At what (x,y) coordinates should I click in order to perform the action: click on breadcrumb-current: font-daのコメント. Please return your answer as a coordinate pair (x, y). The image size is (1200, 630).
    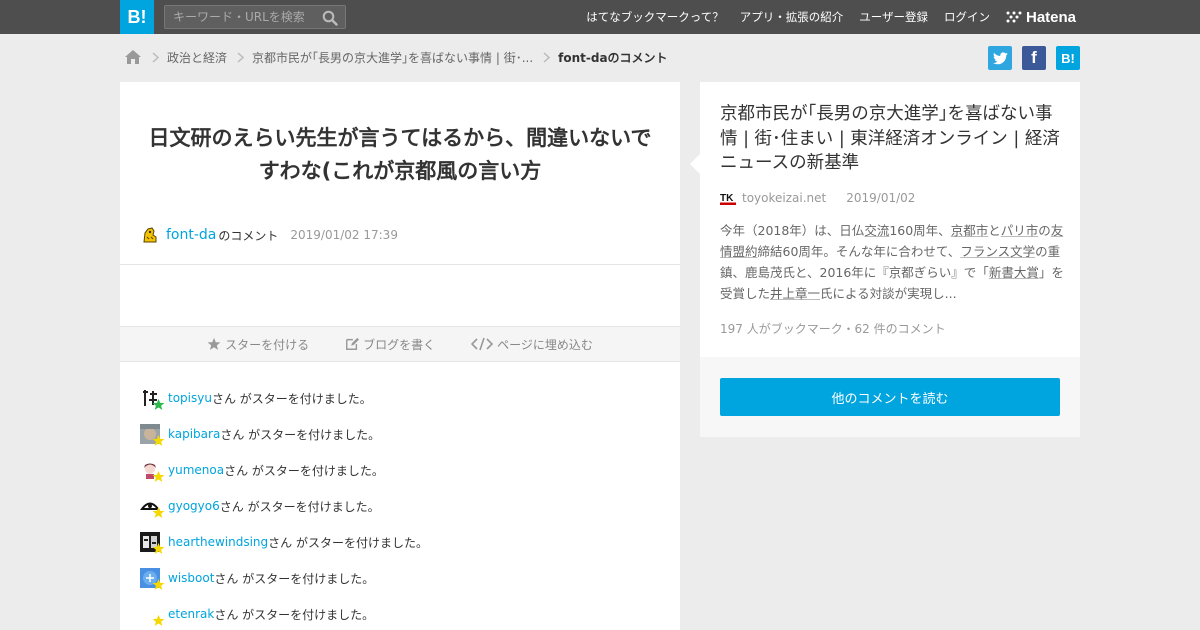
    Looking at the image, I should click on (613, 57).